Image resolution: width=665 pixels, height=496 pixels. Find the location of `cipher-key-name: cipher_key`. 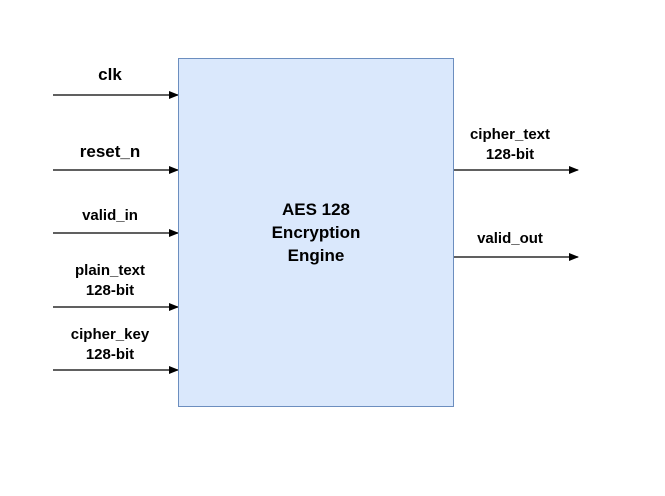

cipher-key-name: cipher_key is located at coordinates (110, 334).